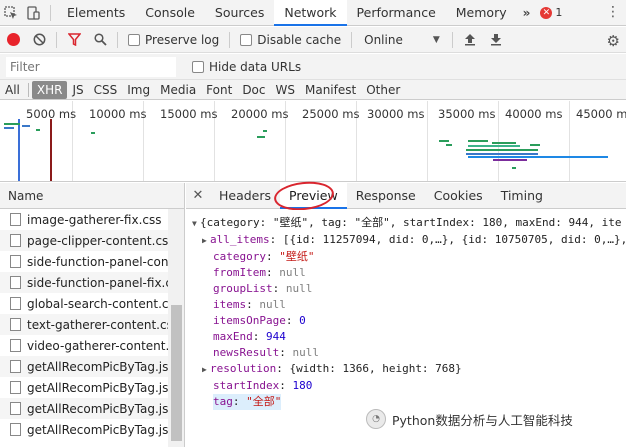 The width and height of the screenshot is (626, 447). Describe the element at coordinates (198, 195) in the screenshot. I see `close-icon: ✕` at that location.